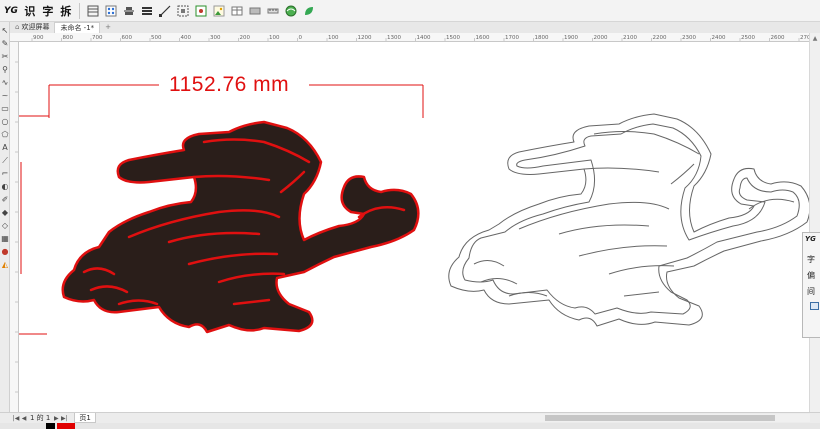 This screenshot has height=429, width=820. What do you see at coordinates (68, 38) in the screenshot?
I see `ruler-tick-label: 800` at bounding box center [68, 38].